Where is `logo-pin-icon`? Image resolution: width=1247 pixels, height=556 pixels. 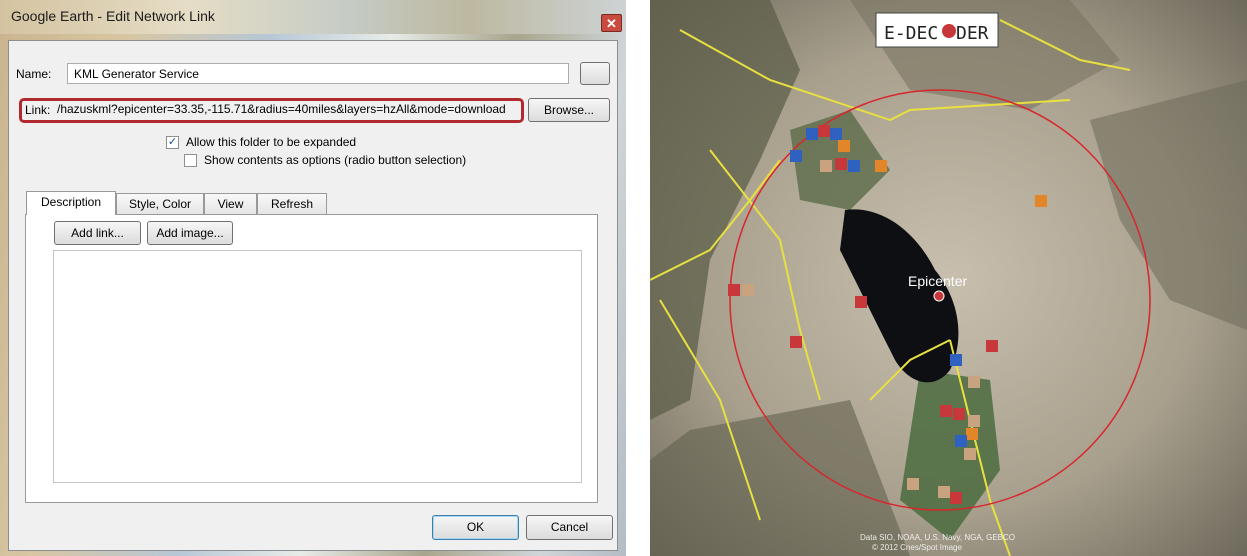 logo-pin-icon is located at coordinates (949, 31).